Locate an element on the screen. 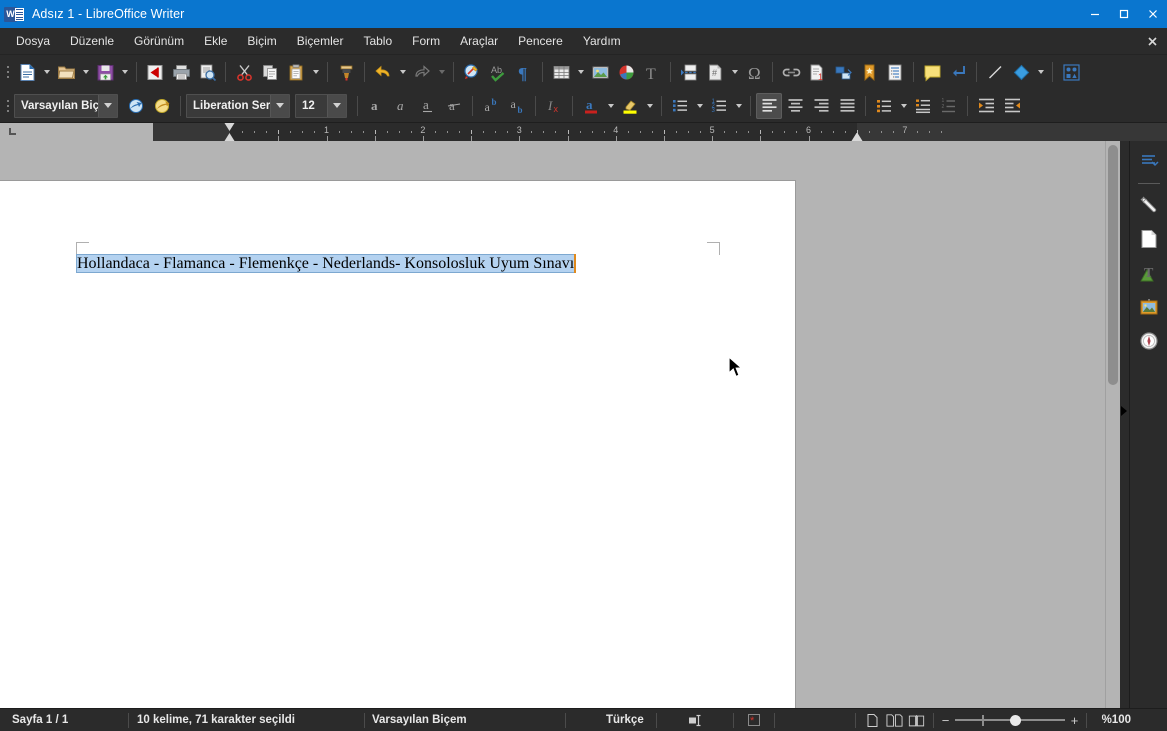 The height and width of the screenshot is (731, 1167). line-spacing-icon is located at coordinates (884, 106).